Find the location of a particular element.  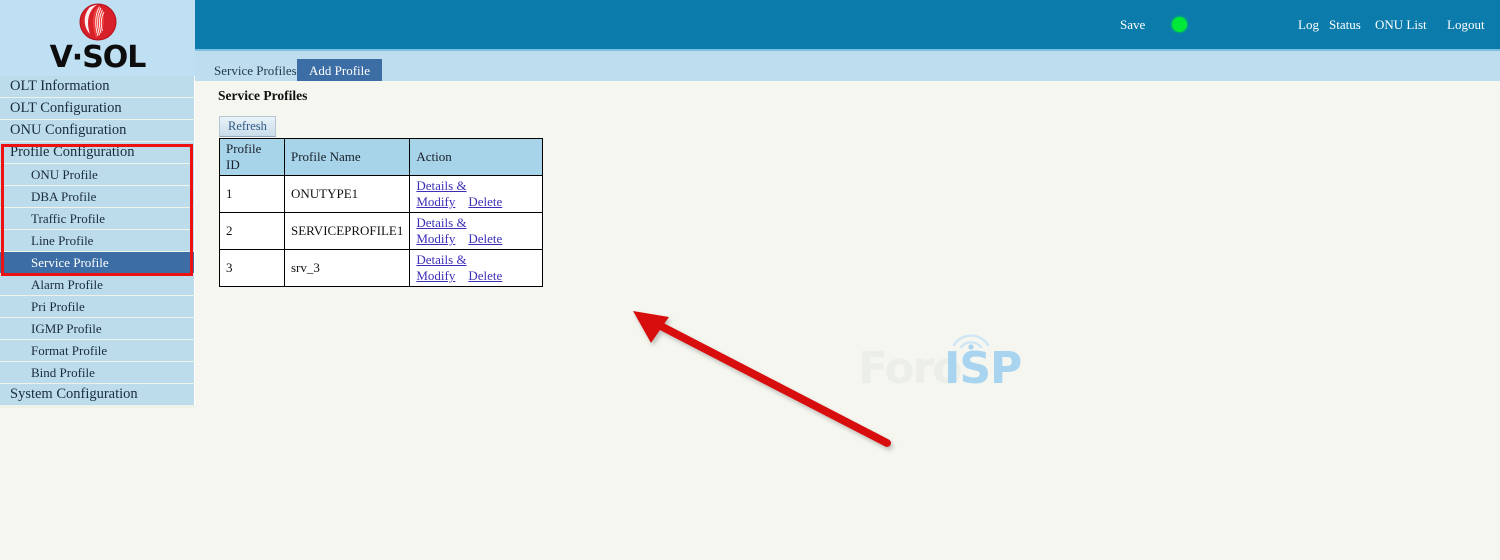

tab-strip: Service Profiles Add Profile is located at coordinates (847, 66).